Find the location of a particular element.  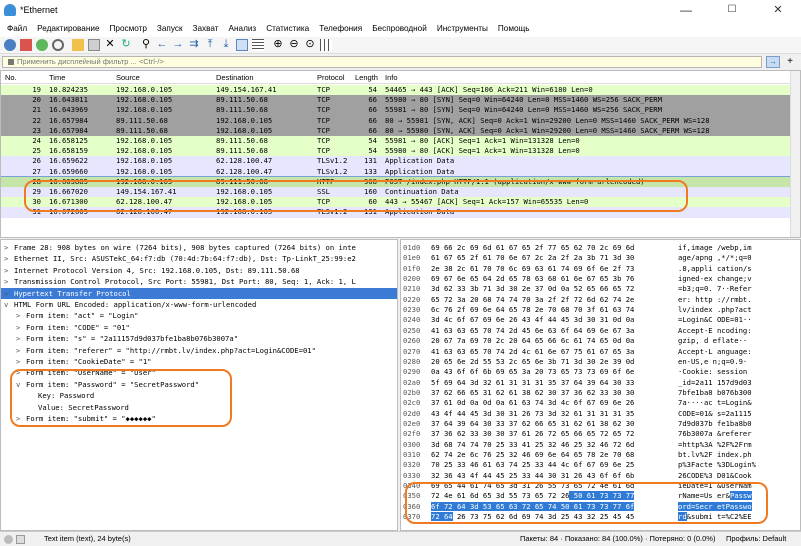

maximize-button: ☐ is located at coordinates (732, 11).